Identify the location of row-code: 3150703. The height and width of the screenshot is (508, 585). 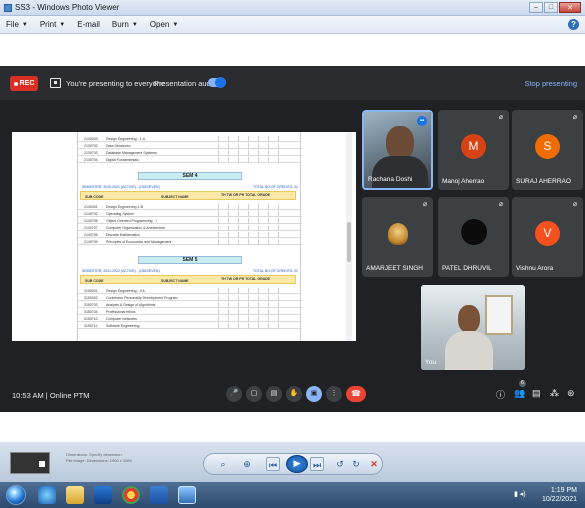
(91, 305).